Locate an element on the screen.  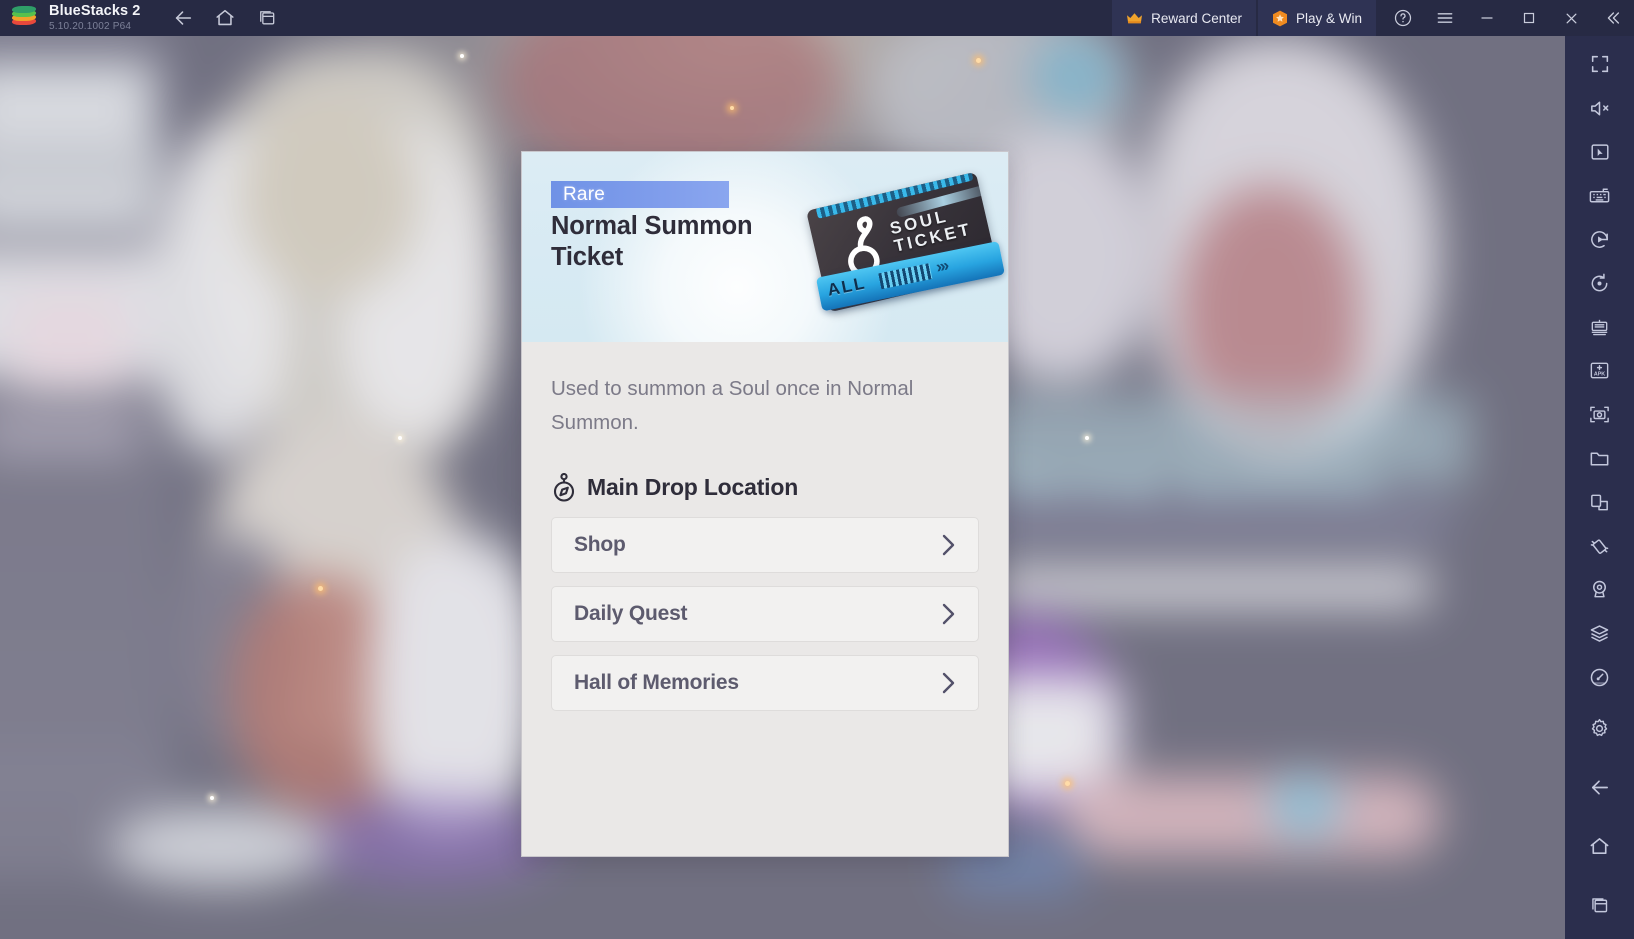
drop-location-label: Daily Quest is located at coordinates (631, 613).